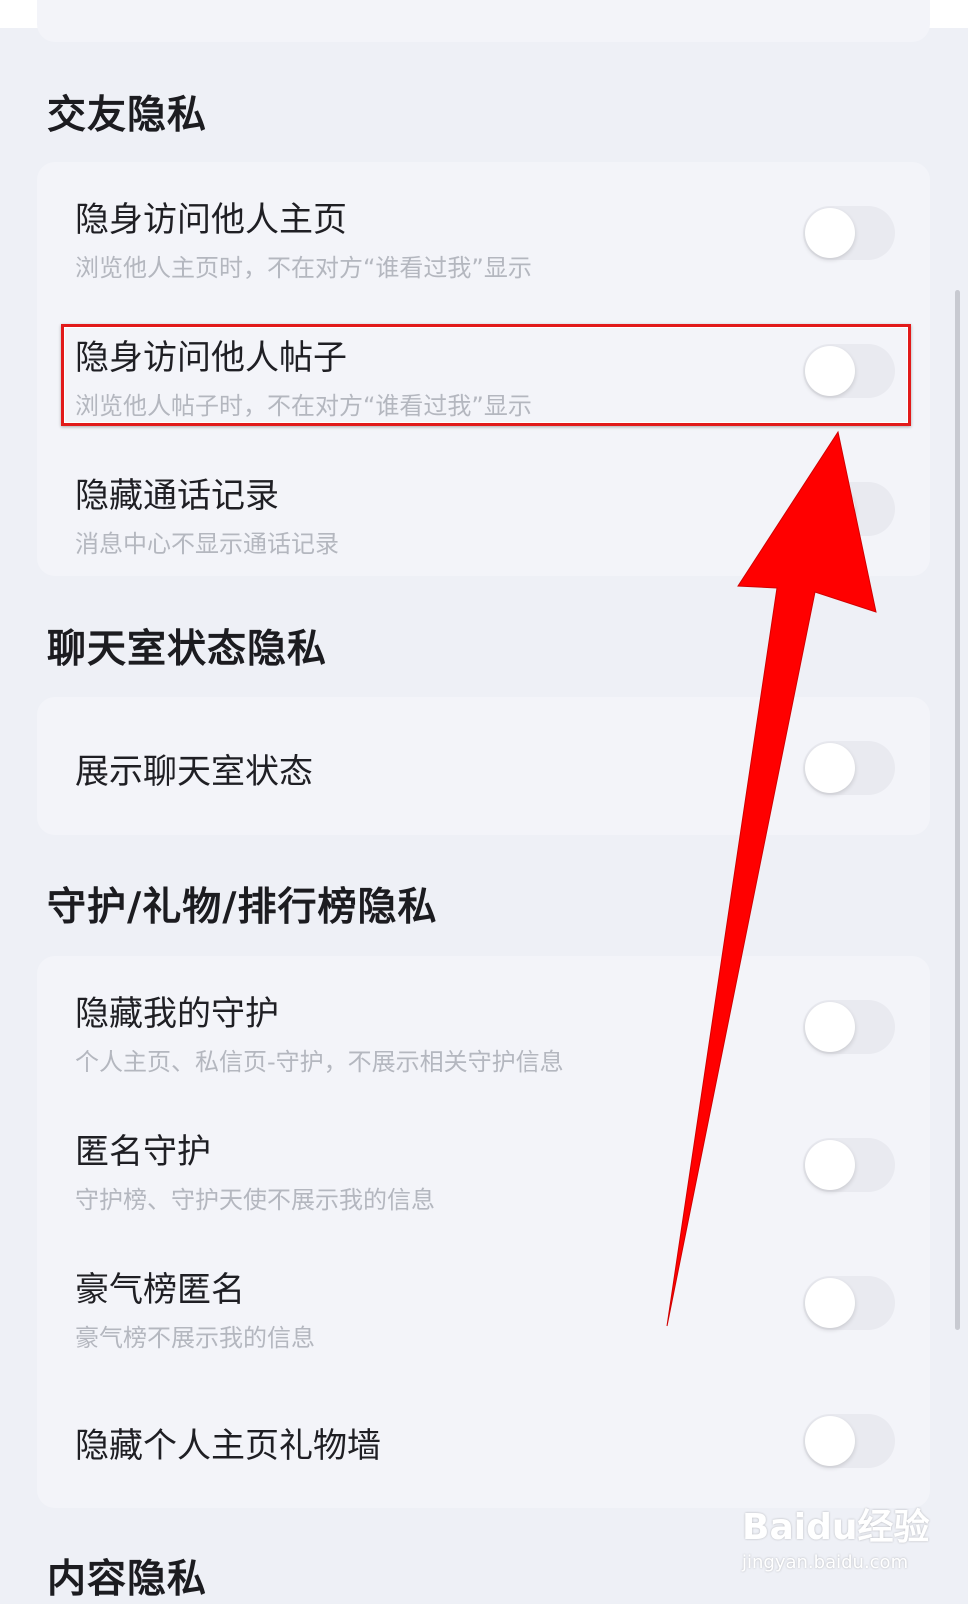 This screenshot has height=1604, width=968. I want to click on setting-row-show-chatroom-status: 展示聊天室状态, so click(483, 766).